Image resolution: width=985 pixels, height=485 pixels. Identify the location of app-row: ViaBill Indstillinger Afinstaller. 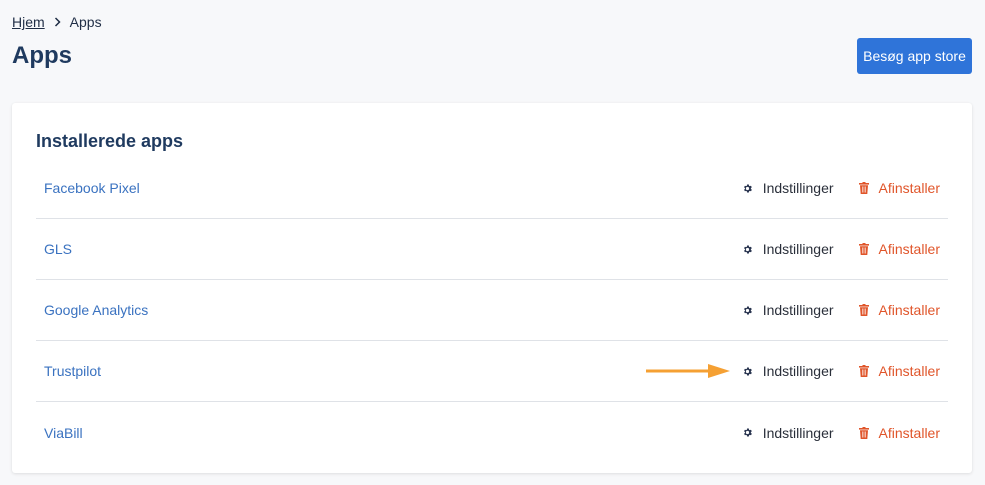
(492, 432).